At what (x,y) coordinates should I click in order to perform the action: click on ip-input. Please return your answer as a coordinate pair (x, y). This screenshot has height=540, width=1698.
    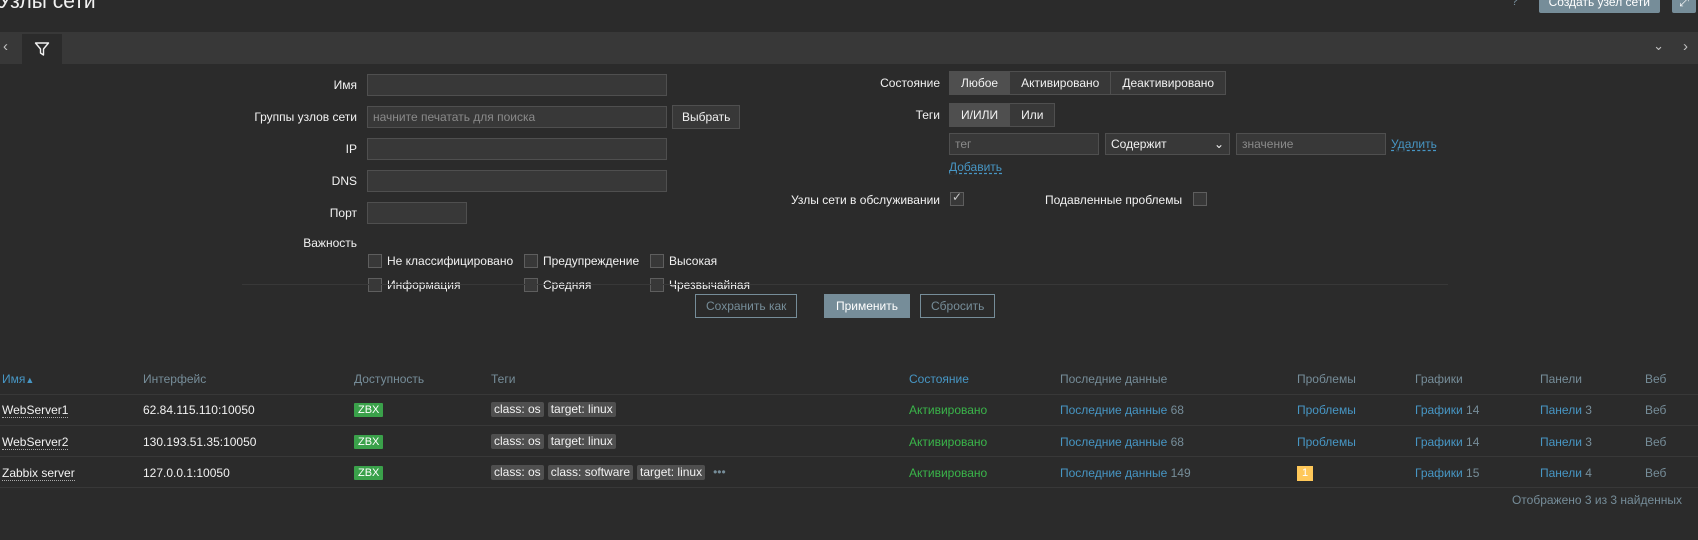
    Looking at the image, I should click on (517, 149).